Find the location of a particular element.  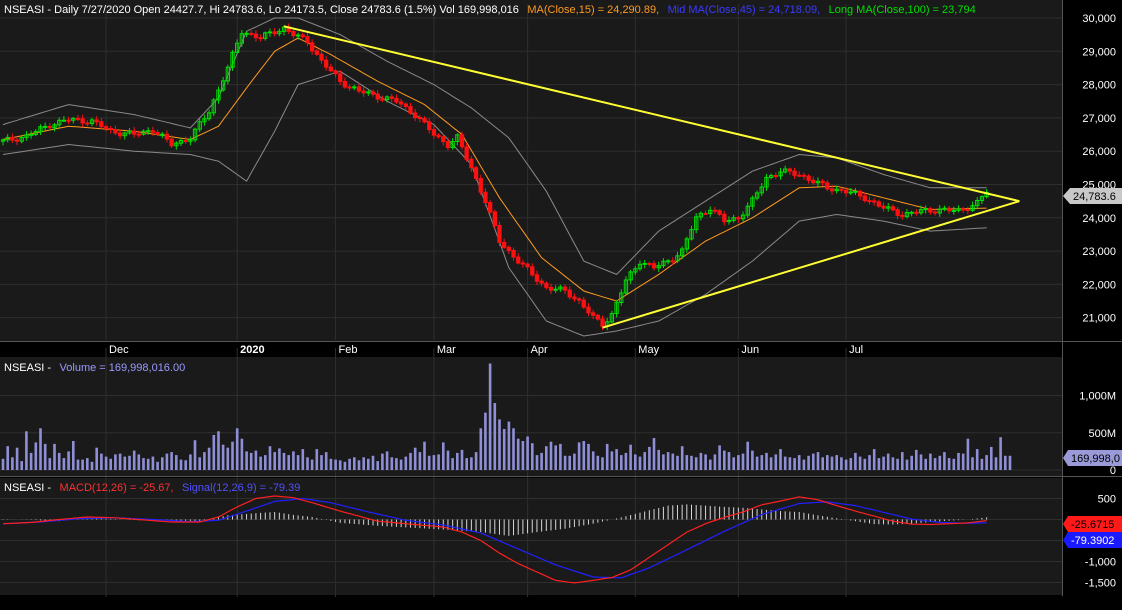

price-tick-label: 28,000 is located at coordinates (1099, 86).